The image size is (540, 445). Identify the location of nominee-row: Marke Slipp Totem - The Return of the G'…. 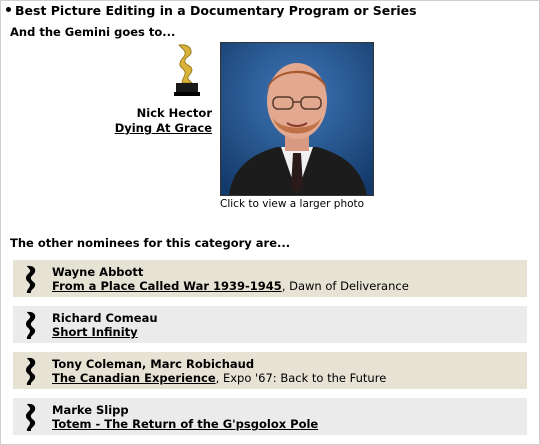
(270, 416).